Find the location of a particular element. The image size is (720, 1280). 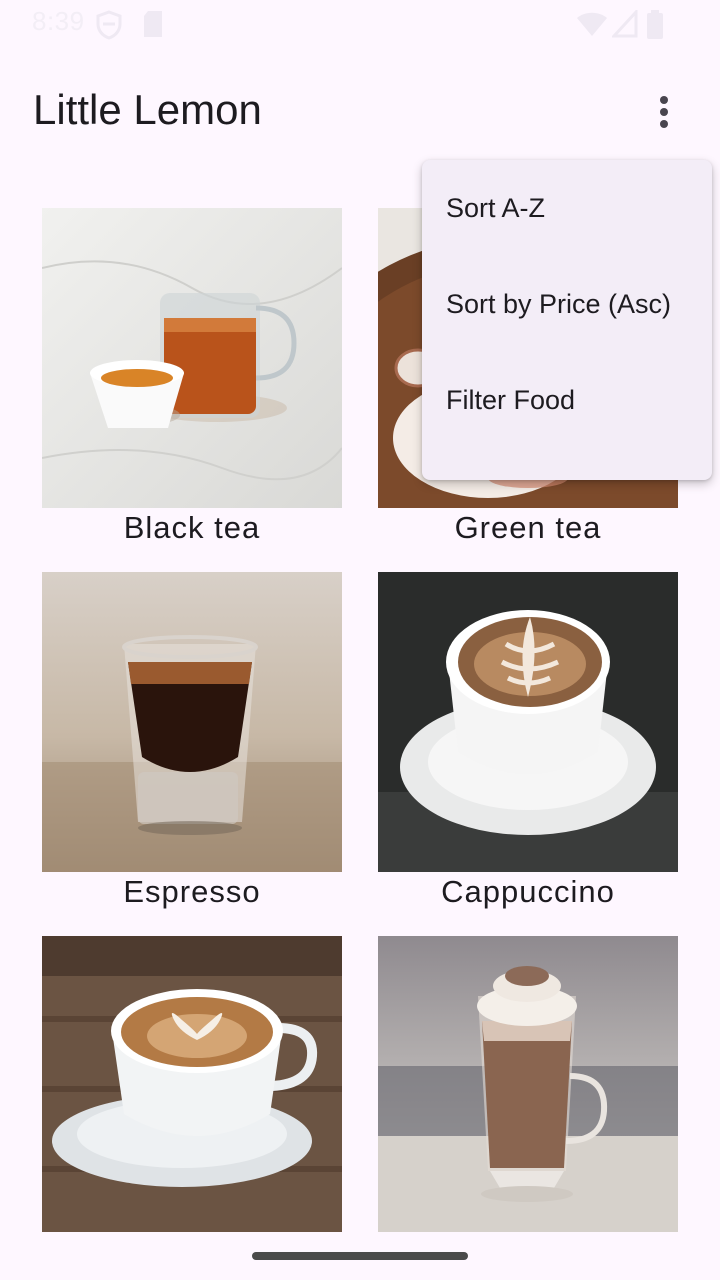

cappuccino-image is located at coordinates (528, 722).